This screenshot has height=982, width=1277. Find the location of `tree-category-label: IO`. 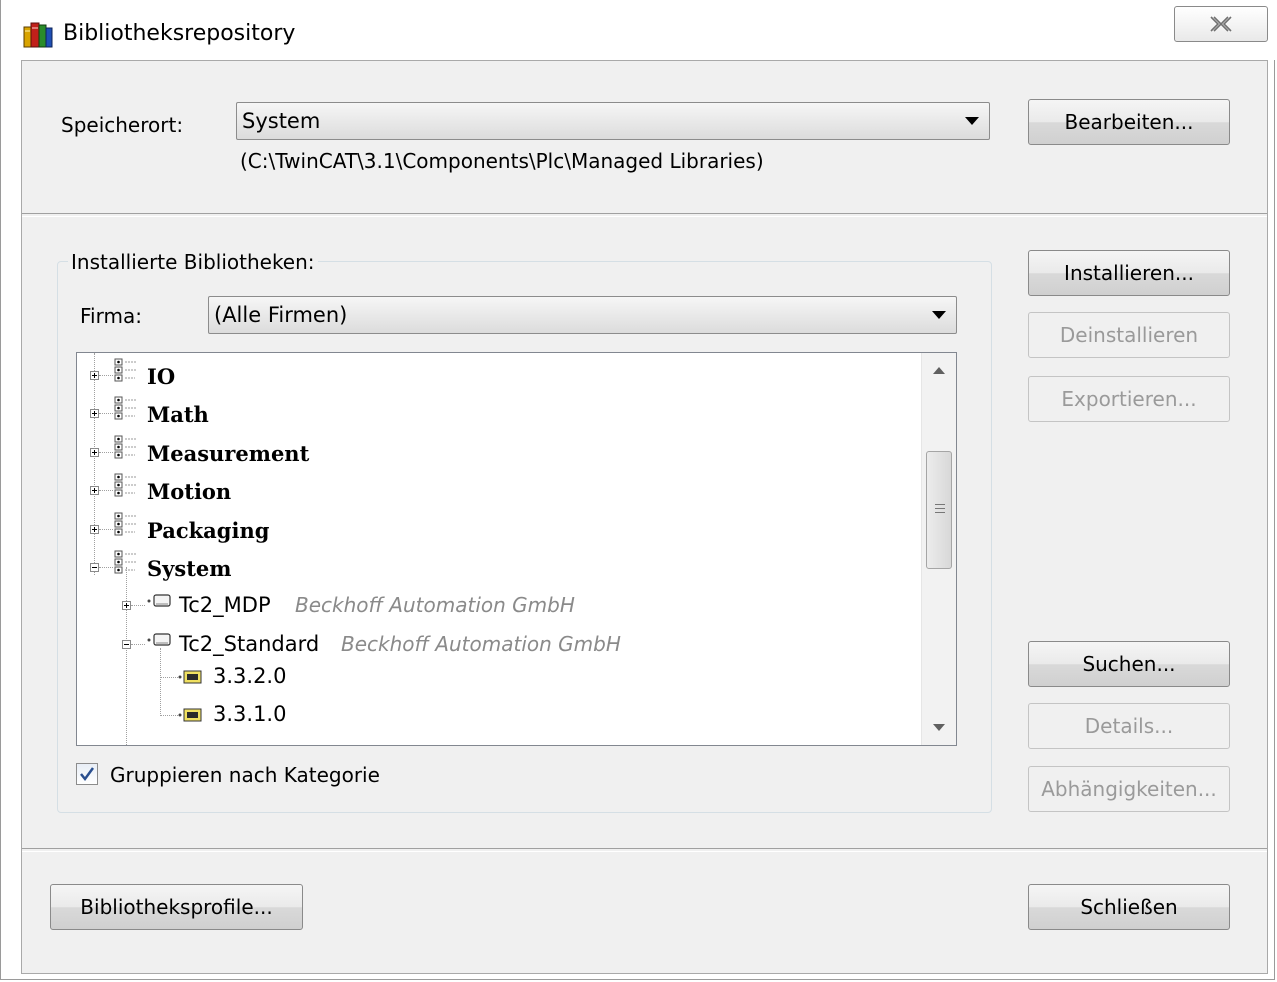

tree-category-label: IO is located at coordinates (161, 376).